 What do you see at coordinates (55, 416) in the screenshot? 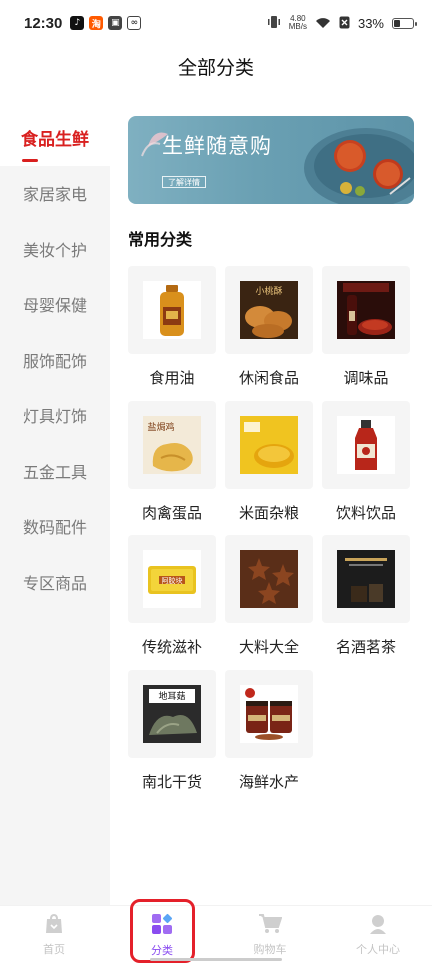
I see `sidebar-item-lighting: 灯具灯饰` at bounding box center [55, 416].